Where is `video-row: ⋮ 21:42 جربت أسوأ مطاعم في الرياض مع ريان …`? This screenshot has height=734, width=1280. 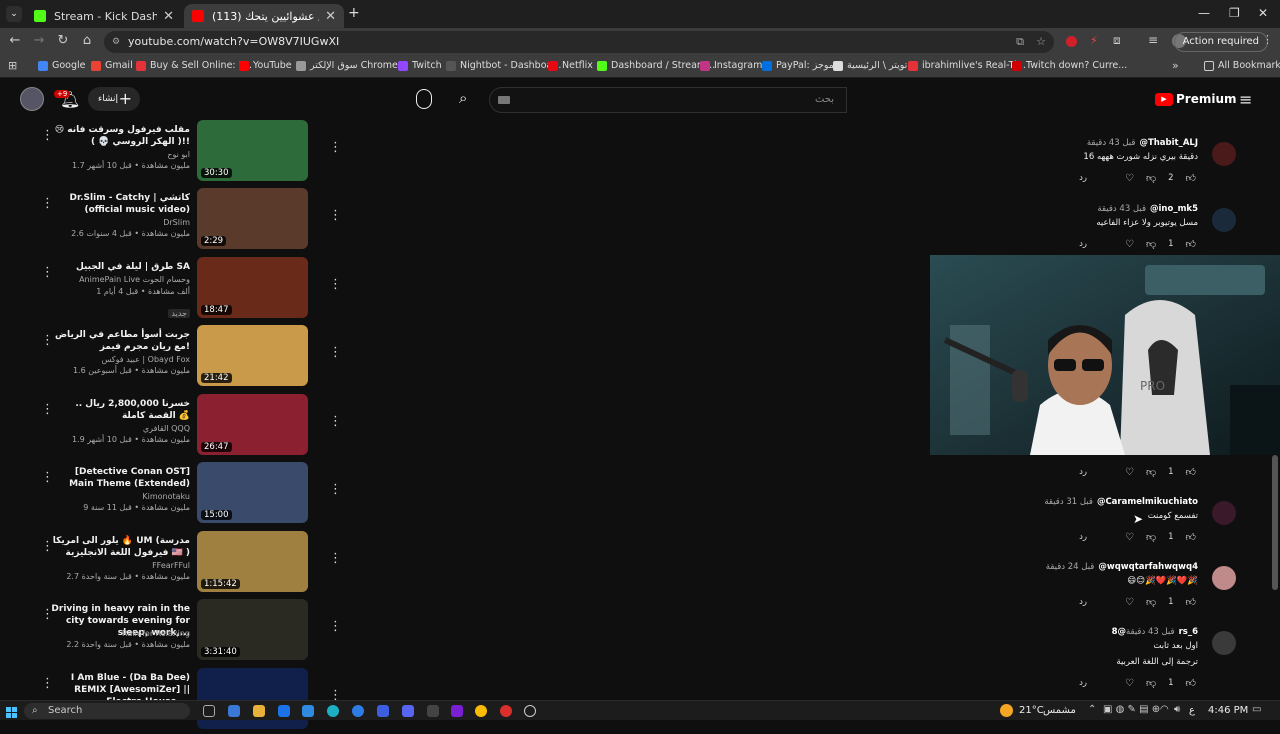
video-row: ⋮ 21:42 جربت أسوأ مطاعم في الرياض مع ريان … is located at coordinates (172, 358).